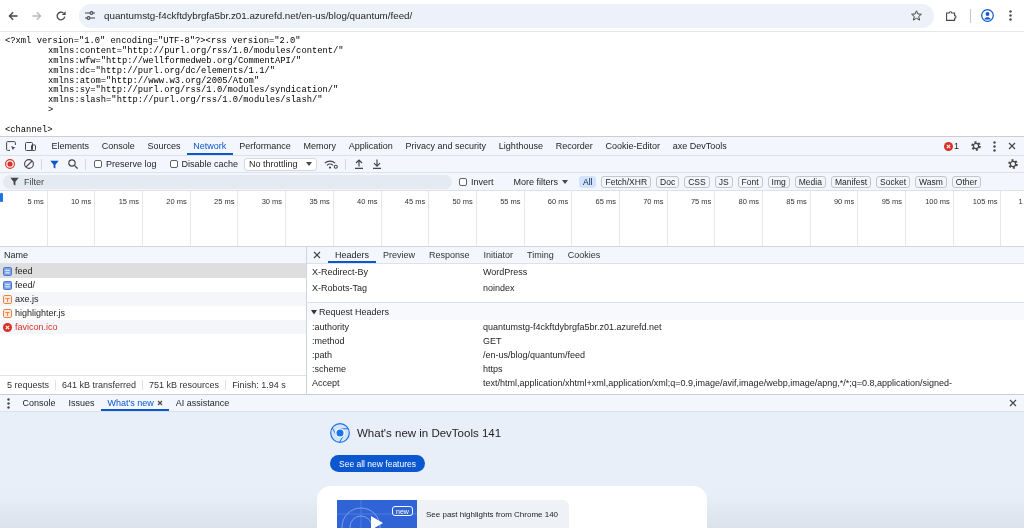  What do you see at coordinates (541, 181) in the screenshot?
I see `more-filters-button: More filters` at bounding box center [541, 181].